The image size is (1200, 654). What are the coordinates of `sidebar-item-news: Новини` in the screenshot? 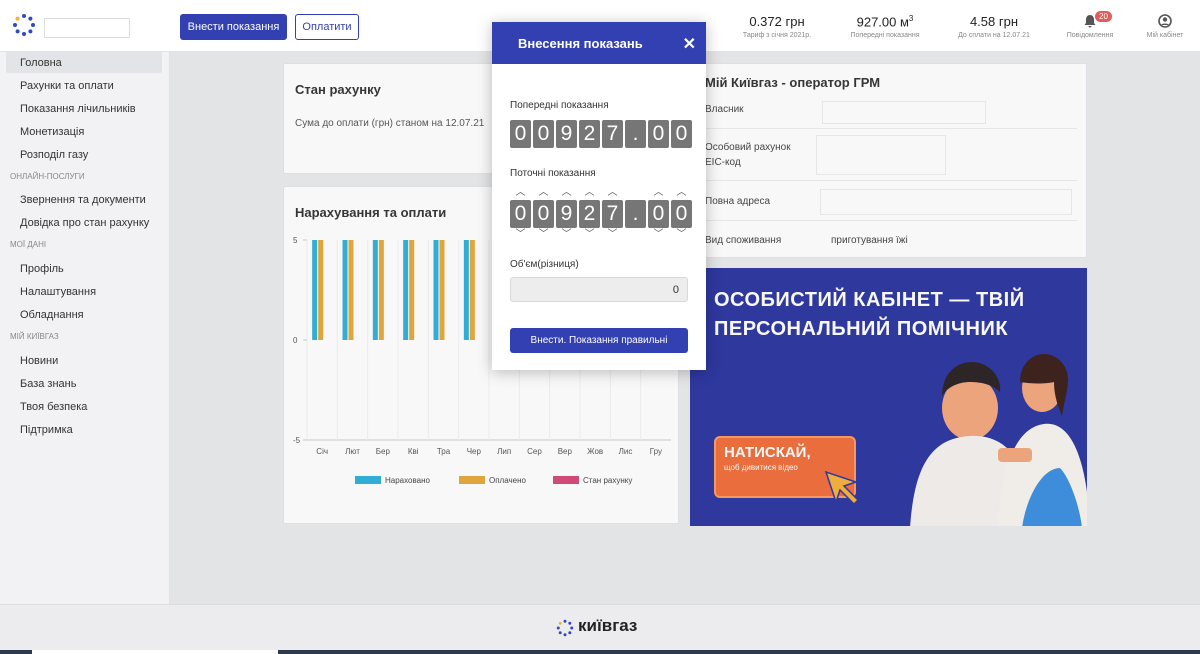 It's located at (39, 361).